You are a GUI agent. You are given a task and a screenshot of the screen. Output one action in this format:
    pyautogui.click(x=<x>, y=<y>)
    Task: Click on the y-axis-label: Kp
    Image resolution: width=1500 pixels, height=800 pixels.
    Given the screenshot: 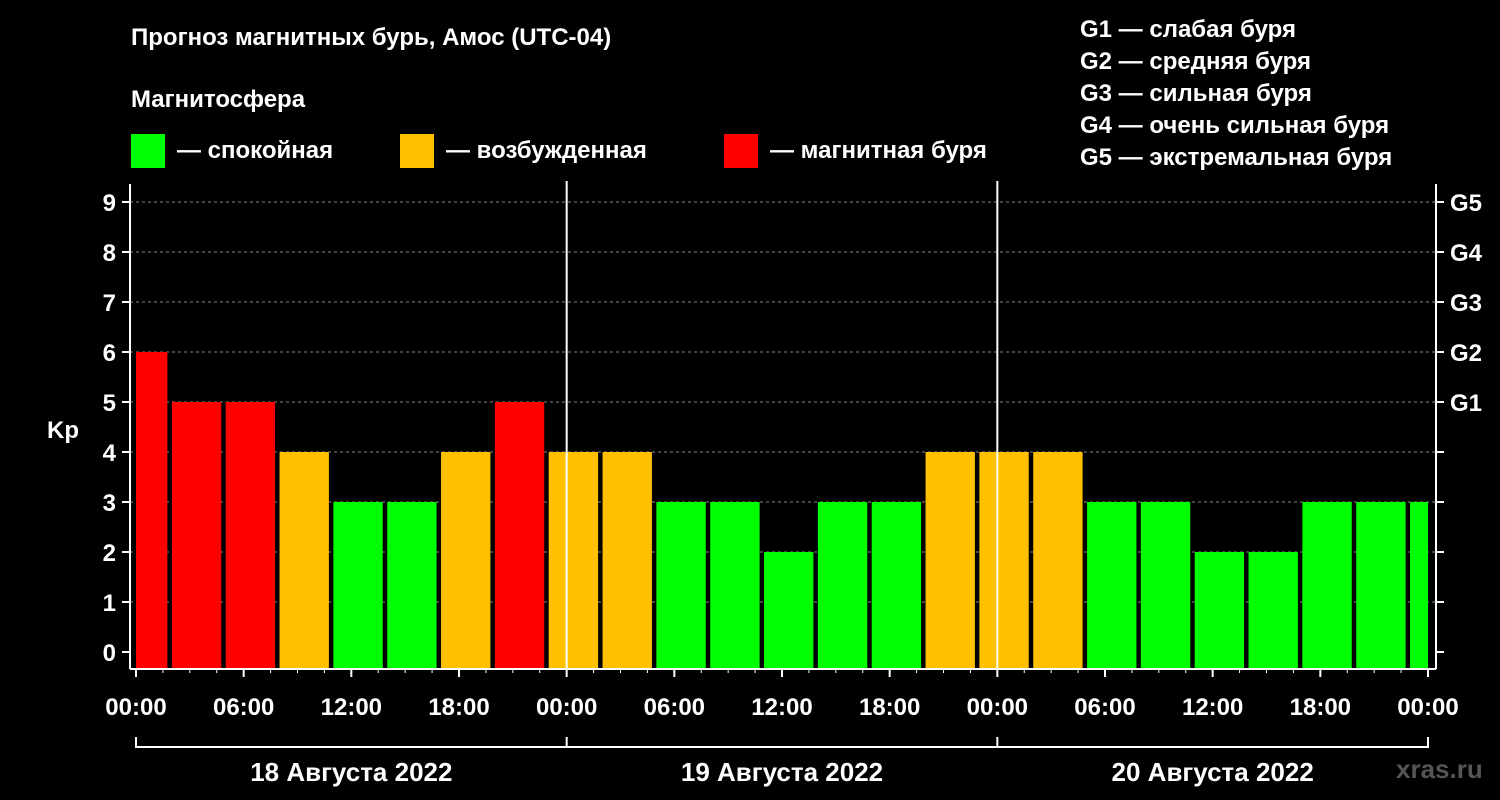 What is the action you would take?
    pyautogui.click(x=63, y=430)
    